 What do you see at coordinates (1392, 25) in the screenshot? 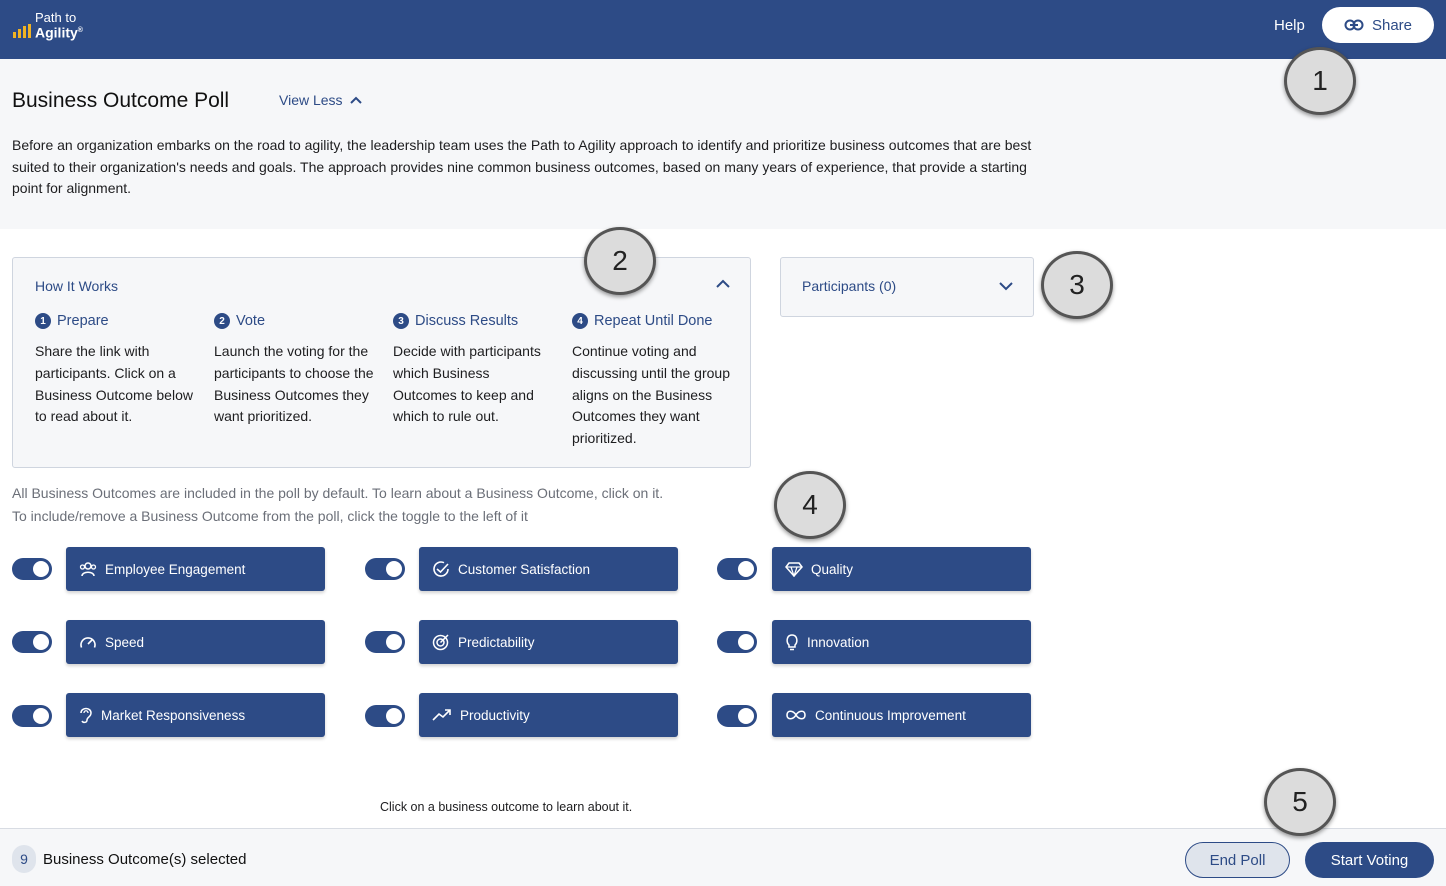
I see `share-button-label: Share` at bounding box center [1392, 25].